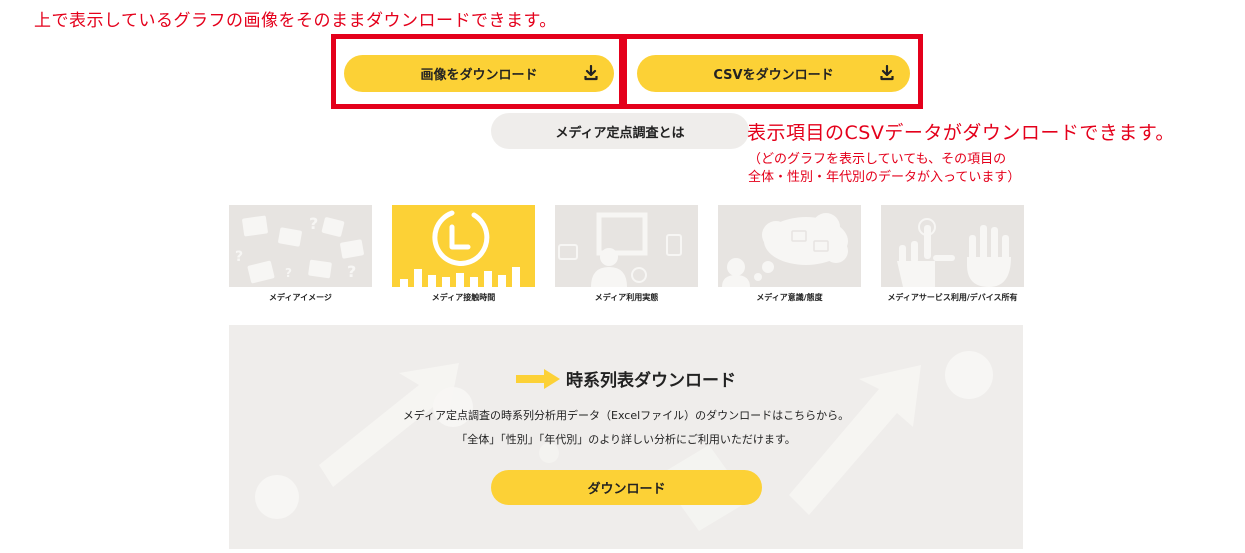 This screenshot has height=553, width=1245. I want to click on category-tile-media-service, so click(952, 246).